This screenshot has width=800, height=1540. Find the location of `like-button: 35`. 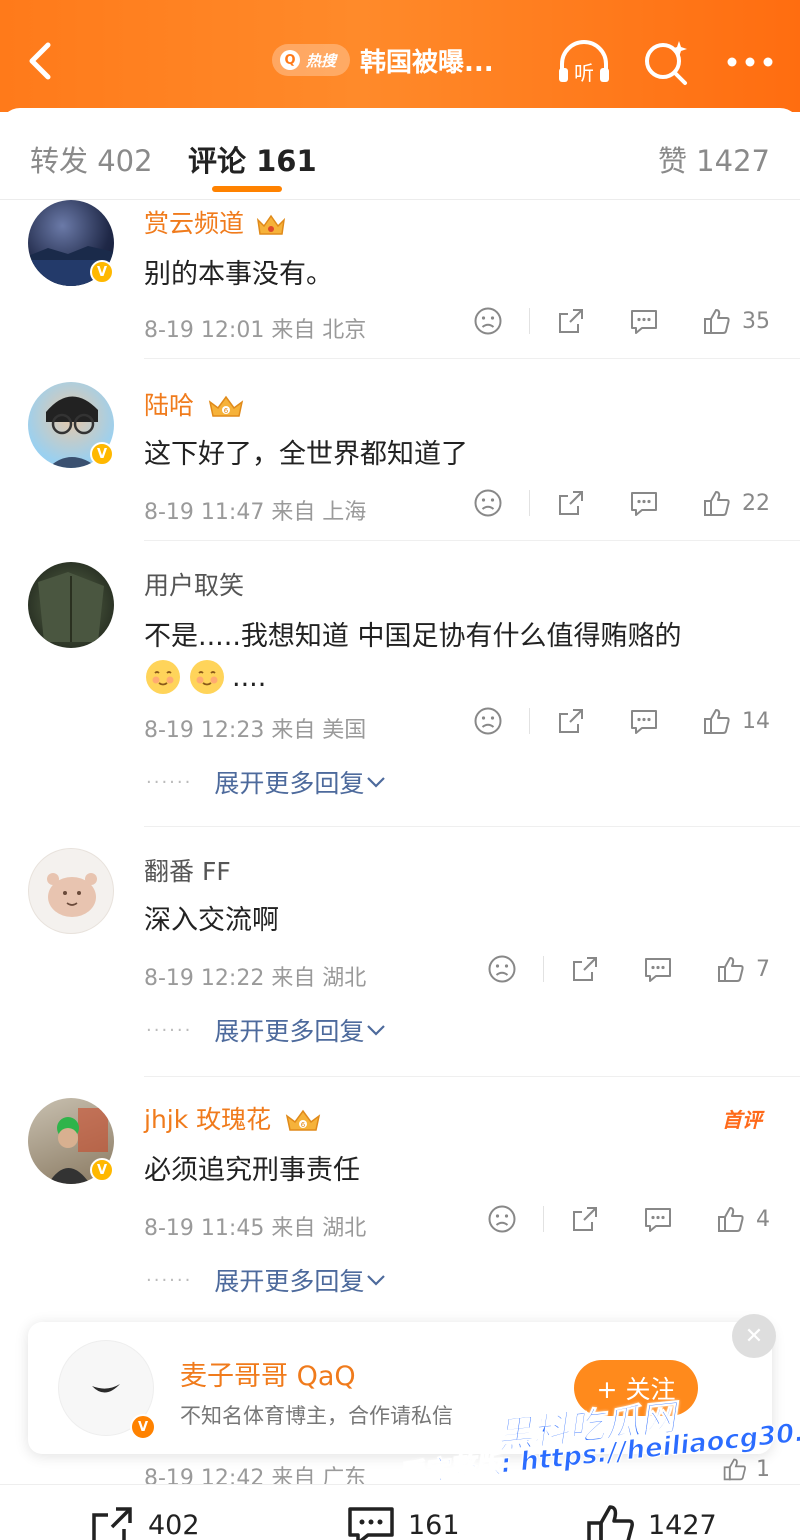

like-button: 35 is located at coordinates (736, 321).